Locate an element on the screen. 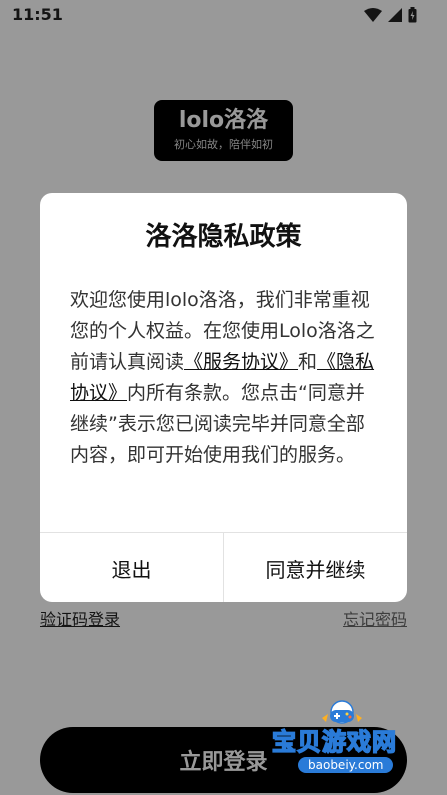 This screenshot has width=447, height=795. service-agreement-link: 《服务协议》 is located at coordinates (241, 362).